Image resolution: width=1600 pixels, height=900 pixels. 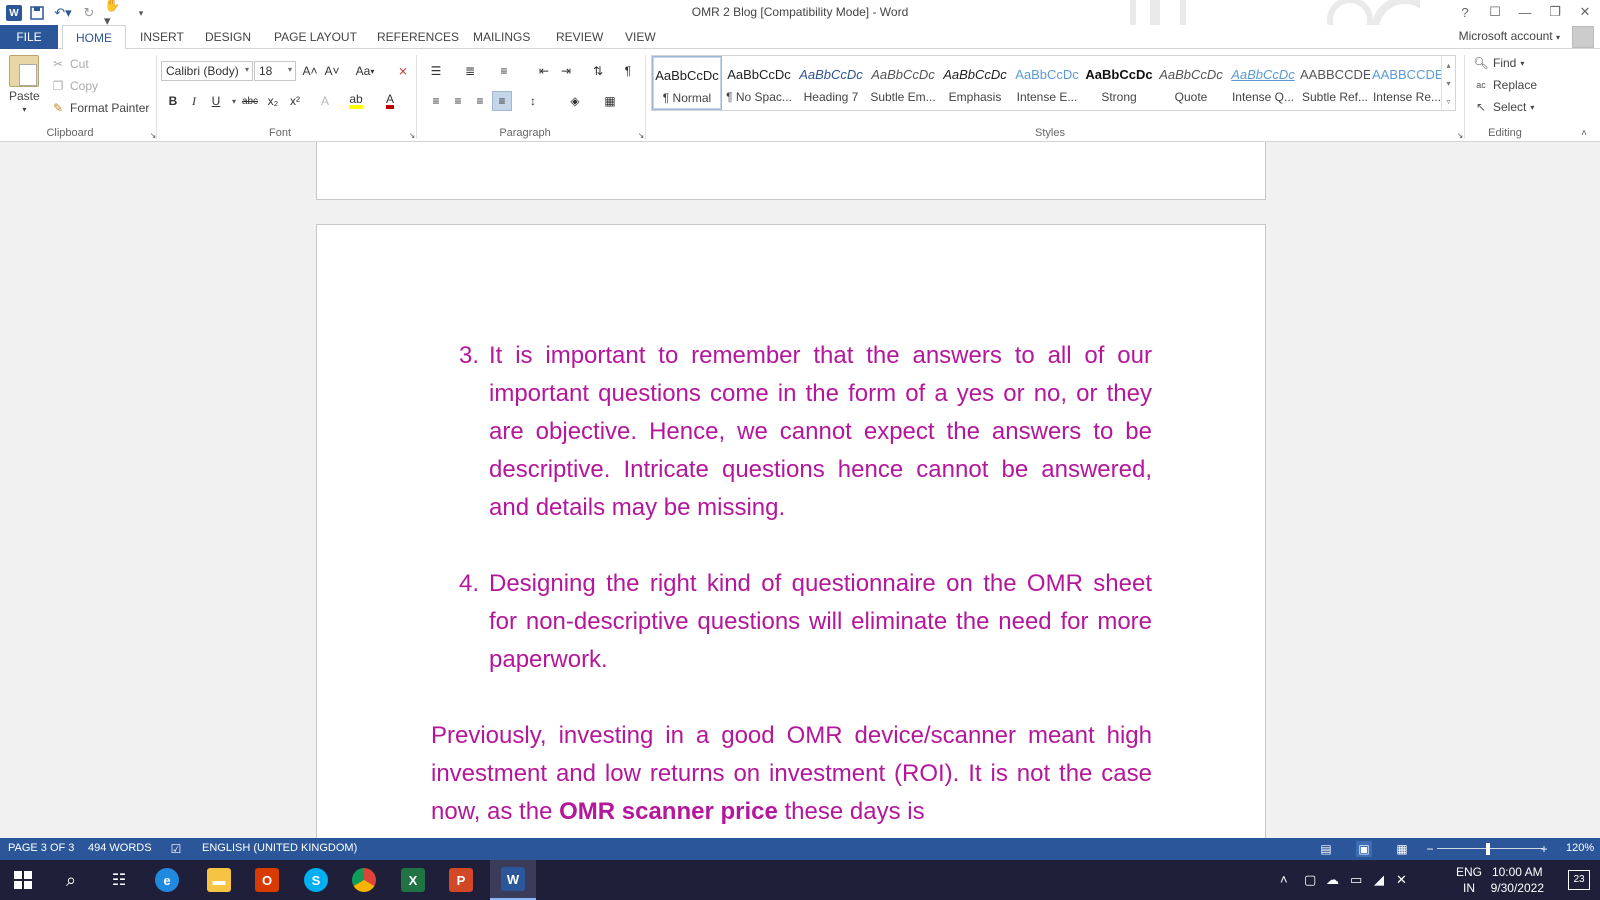 What do you see at coordinates (975, 83) in the screenshot?
I see `style-item: AaBbCcDc Emphasis` at bounding box center [975, 83].